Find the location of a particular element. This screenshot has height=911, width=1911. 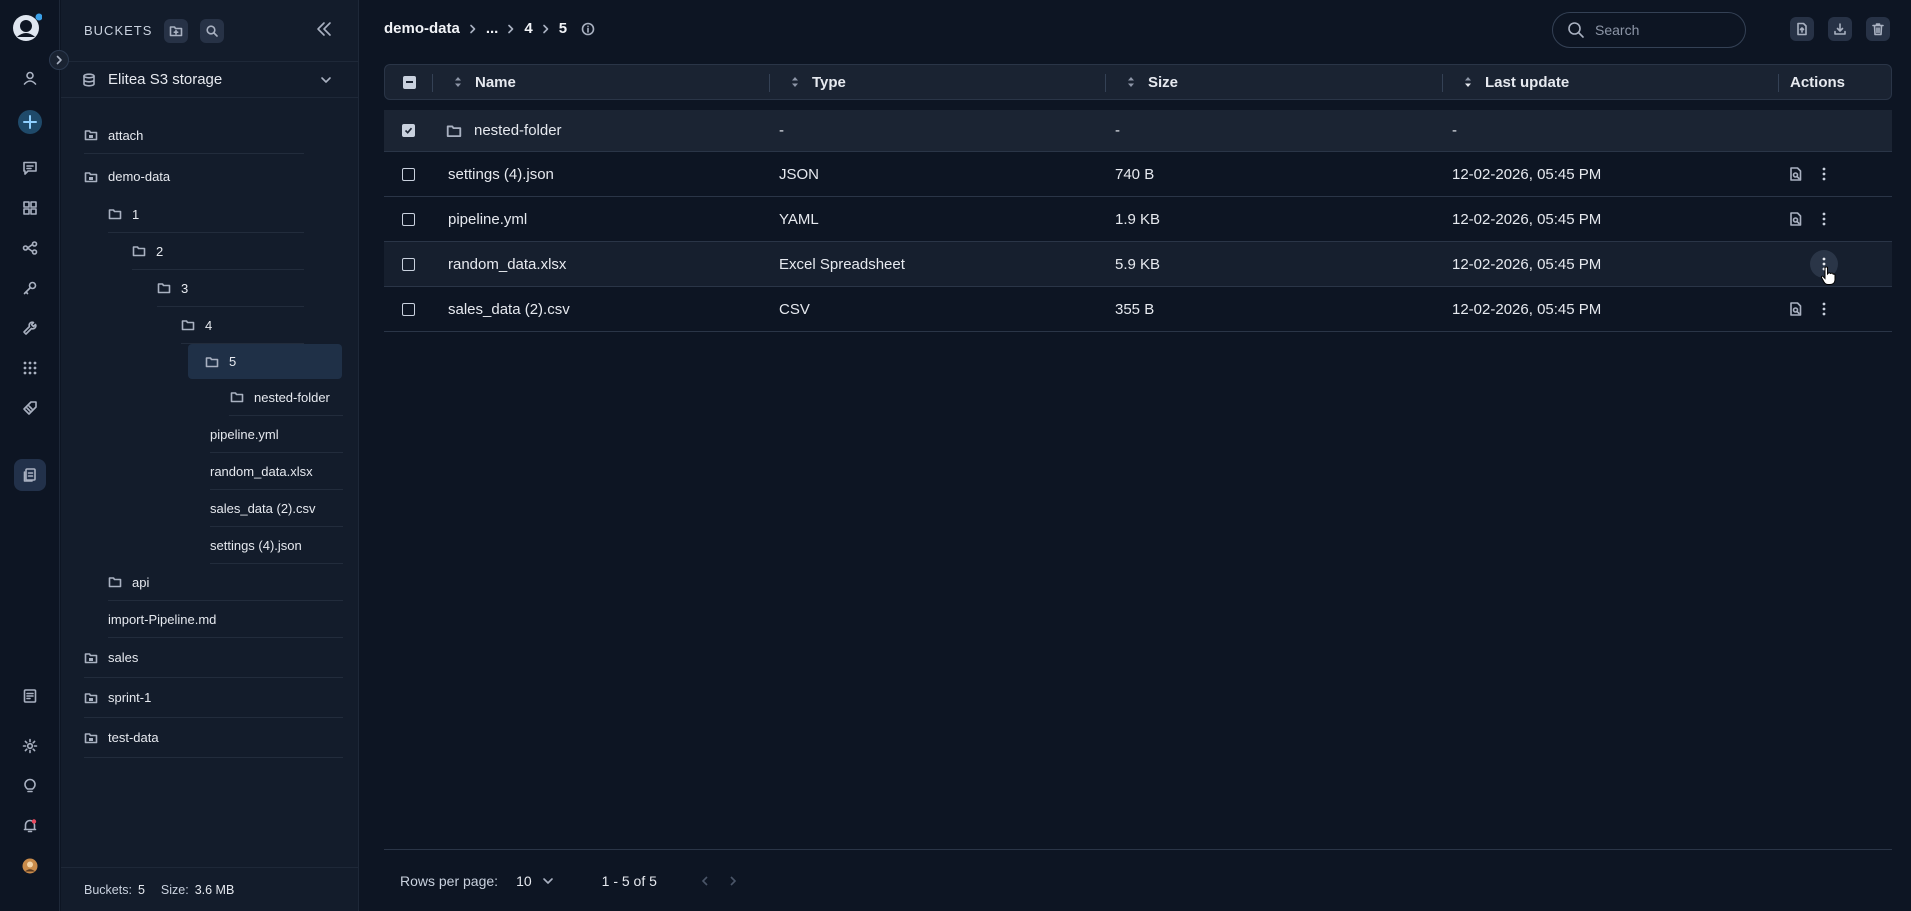

breadcrumb-item: demo-data is located at coordinates (422, 28).